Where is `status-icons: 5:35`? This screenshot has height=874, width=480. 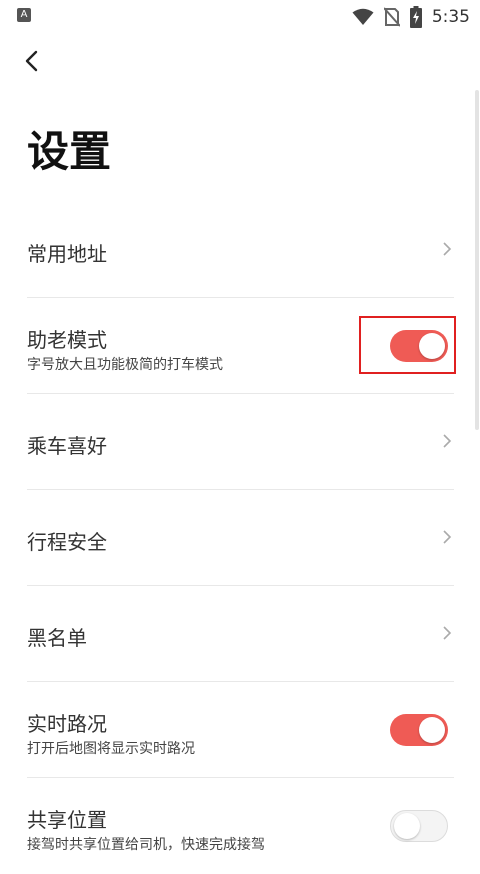 status-icons: 5:35 is located at coordinates (411, 17).